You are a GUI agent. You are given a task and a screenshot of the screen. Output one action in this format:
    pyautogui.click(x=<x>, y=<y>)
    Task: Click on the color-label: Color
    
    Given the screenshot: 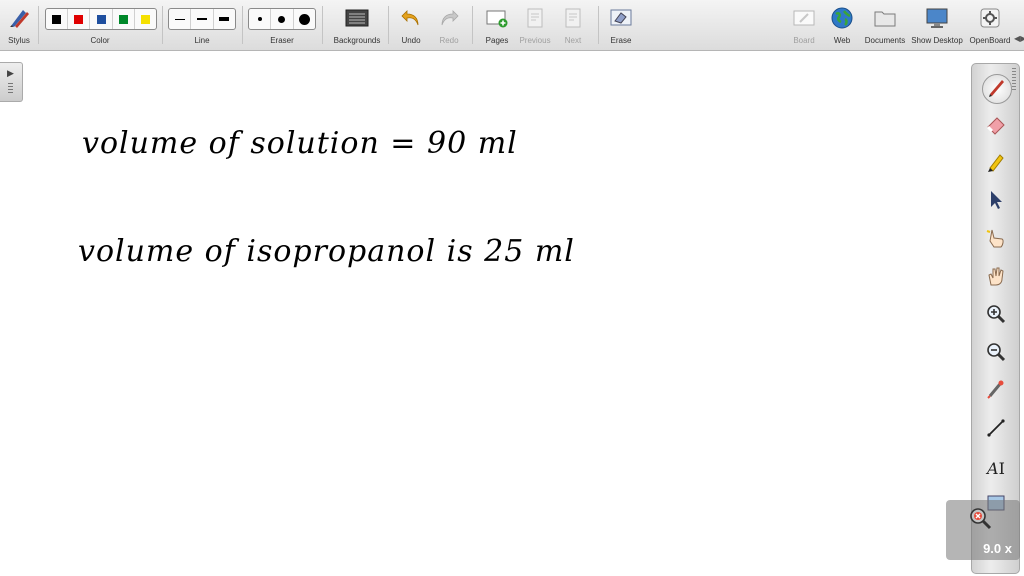 What is the action you would take?
    pyautogui.click(x=100, y=40)
    